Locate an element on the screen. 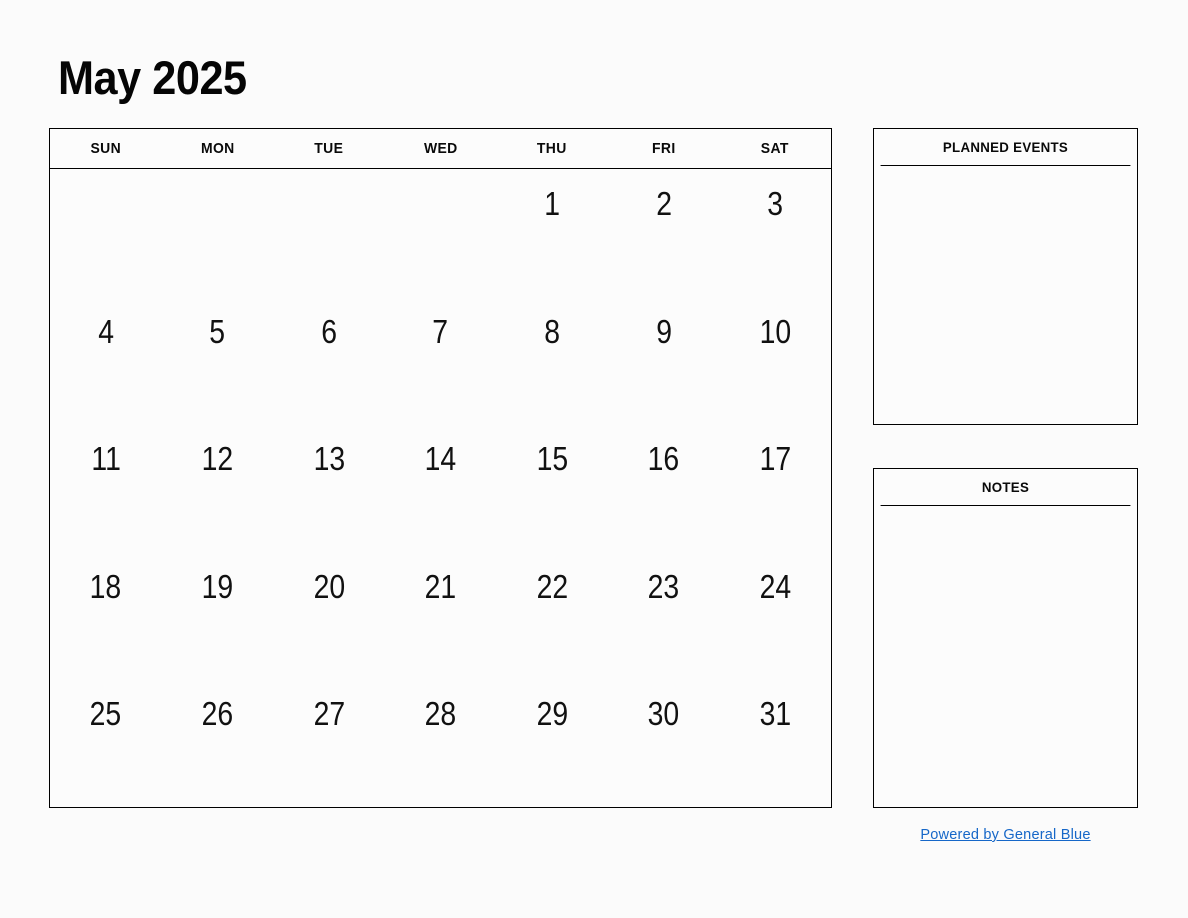 This screenshot has height=918, width=1188. weekday-header-sun: SUN is located at coordinates (106, 148).